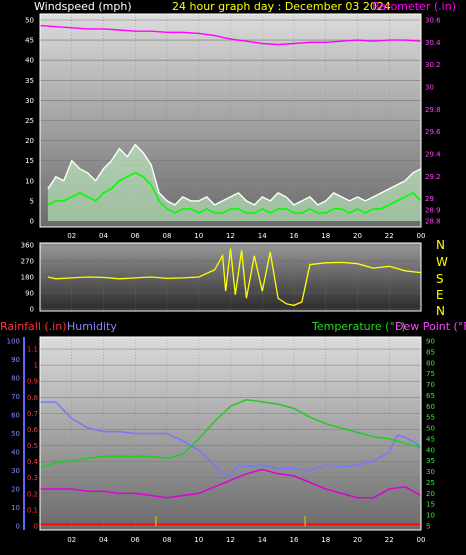  Describe the element at coordinates (198, 540) in the screenshot. I see `lower-x-tick-label: 10` at that location.